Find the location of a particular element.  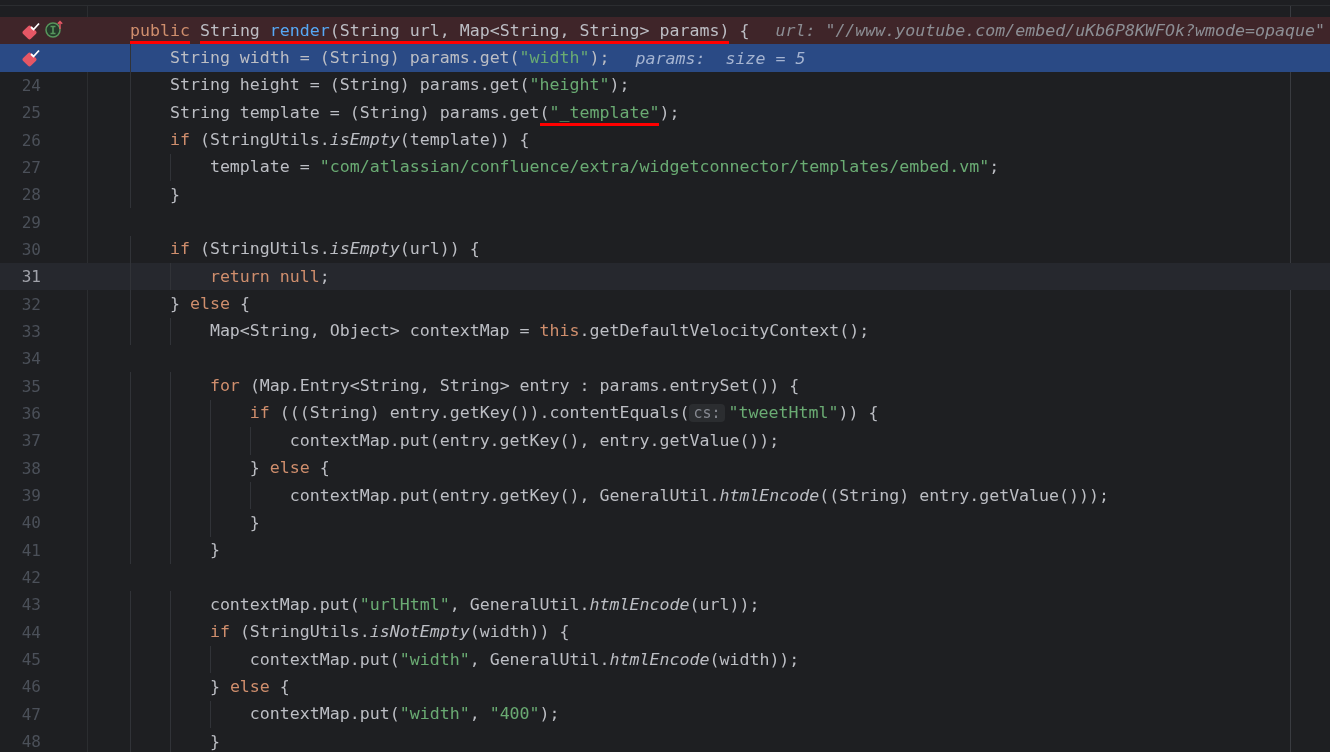

debug-value-hint: url: "//www.youtube.com/embed/uKb6P8KWFOk?wmode=opaque" is located at coordinates (1050, 31).